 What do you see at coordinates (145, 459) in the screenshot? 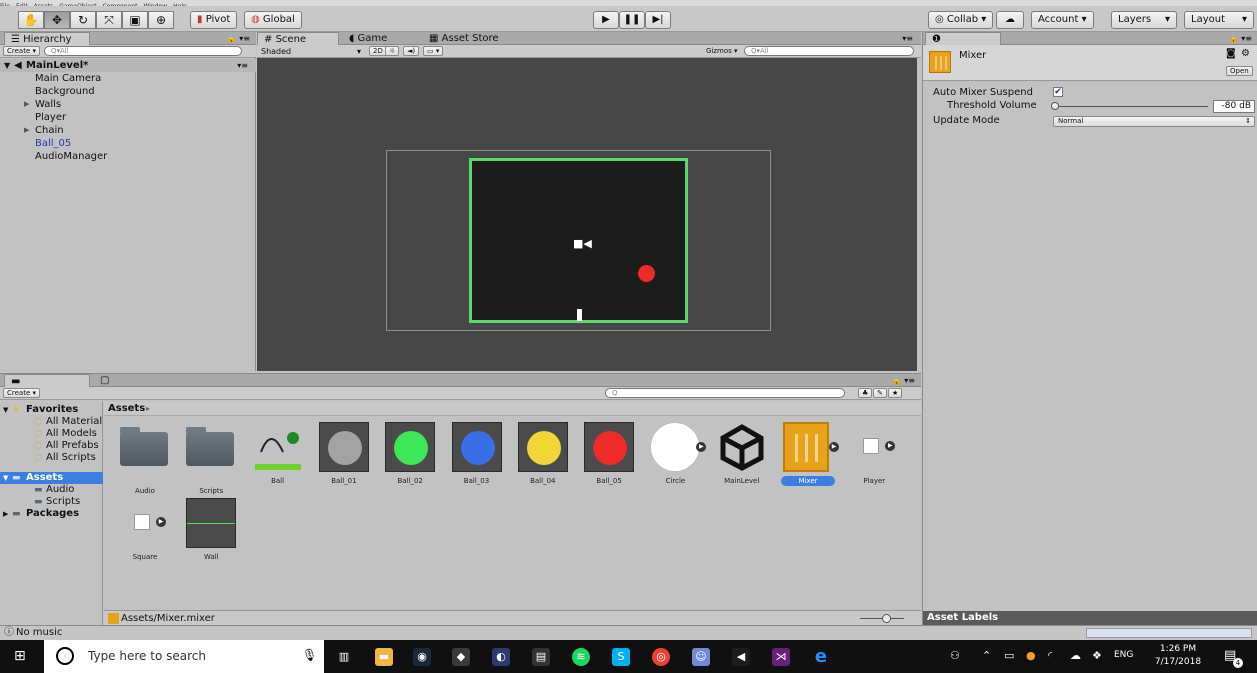
I see `asset-item: Audio` at bounding box center [145, 459].